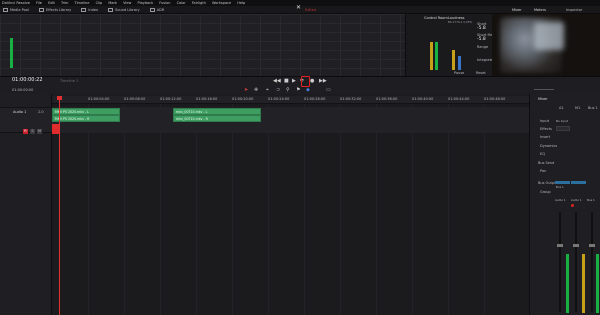 This screenshot has height=315, width=600. I want to click on track-level: 2.0, so click(41, 112).